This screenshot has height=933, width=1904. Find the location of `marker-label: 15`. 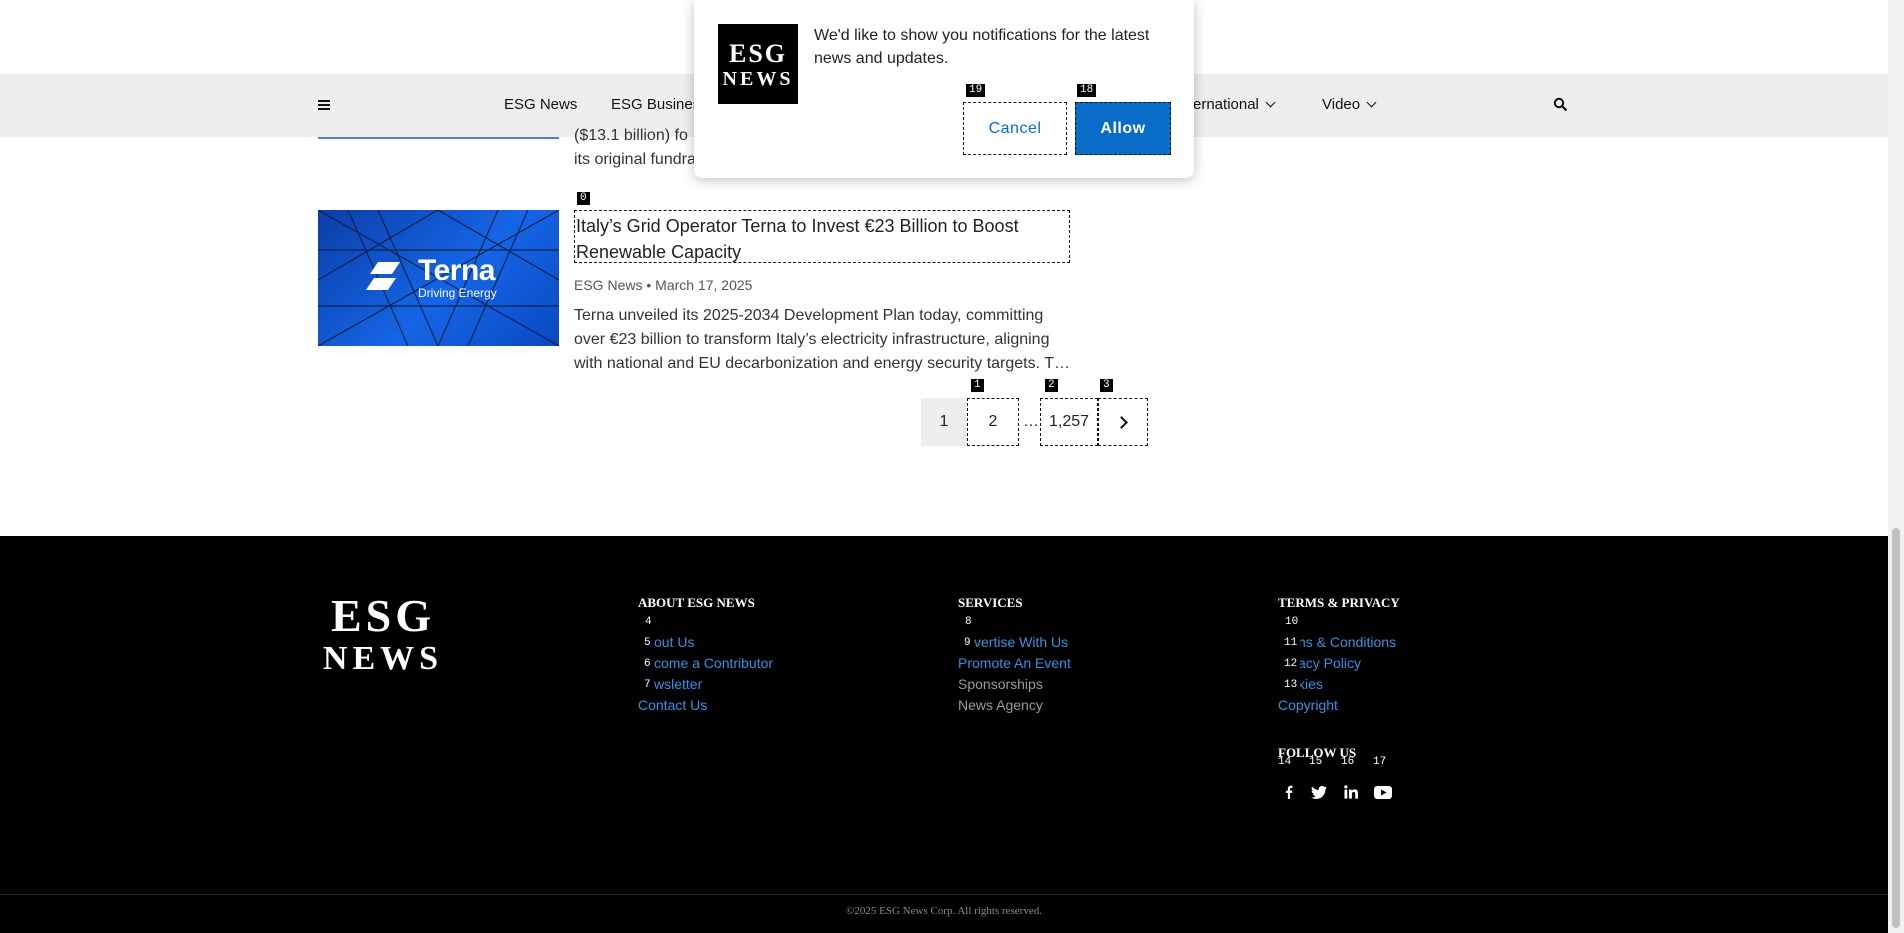

marker-label: 15 is located at coordinates (1316, 762).